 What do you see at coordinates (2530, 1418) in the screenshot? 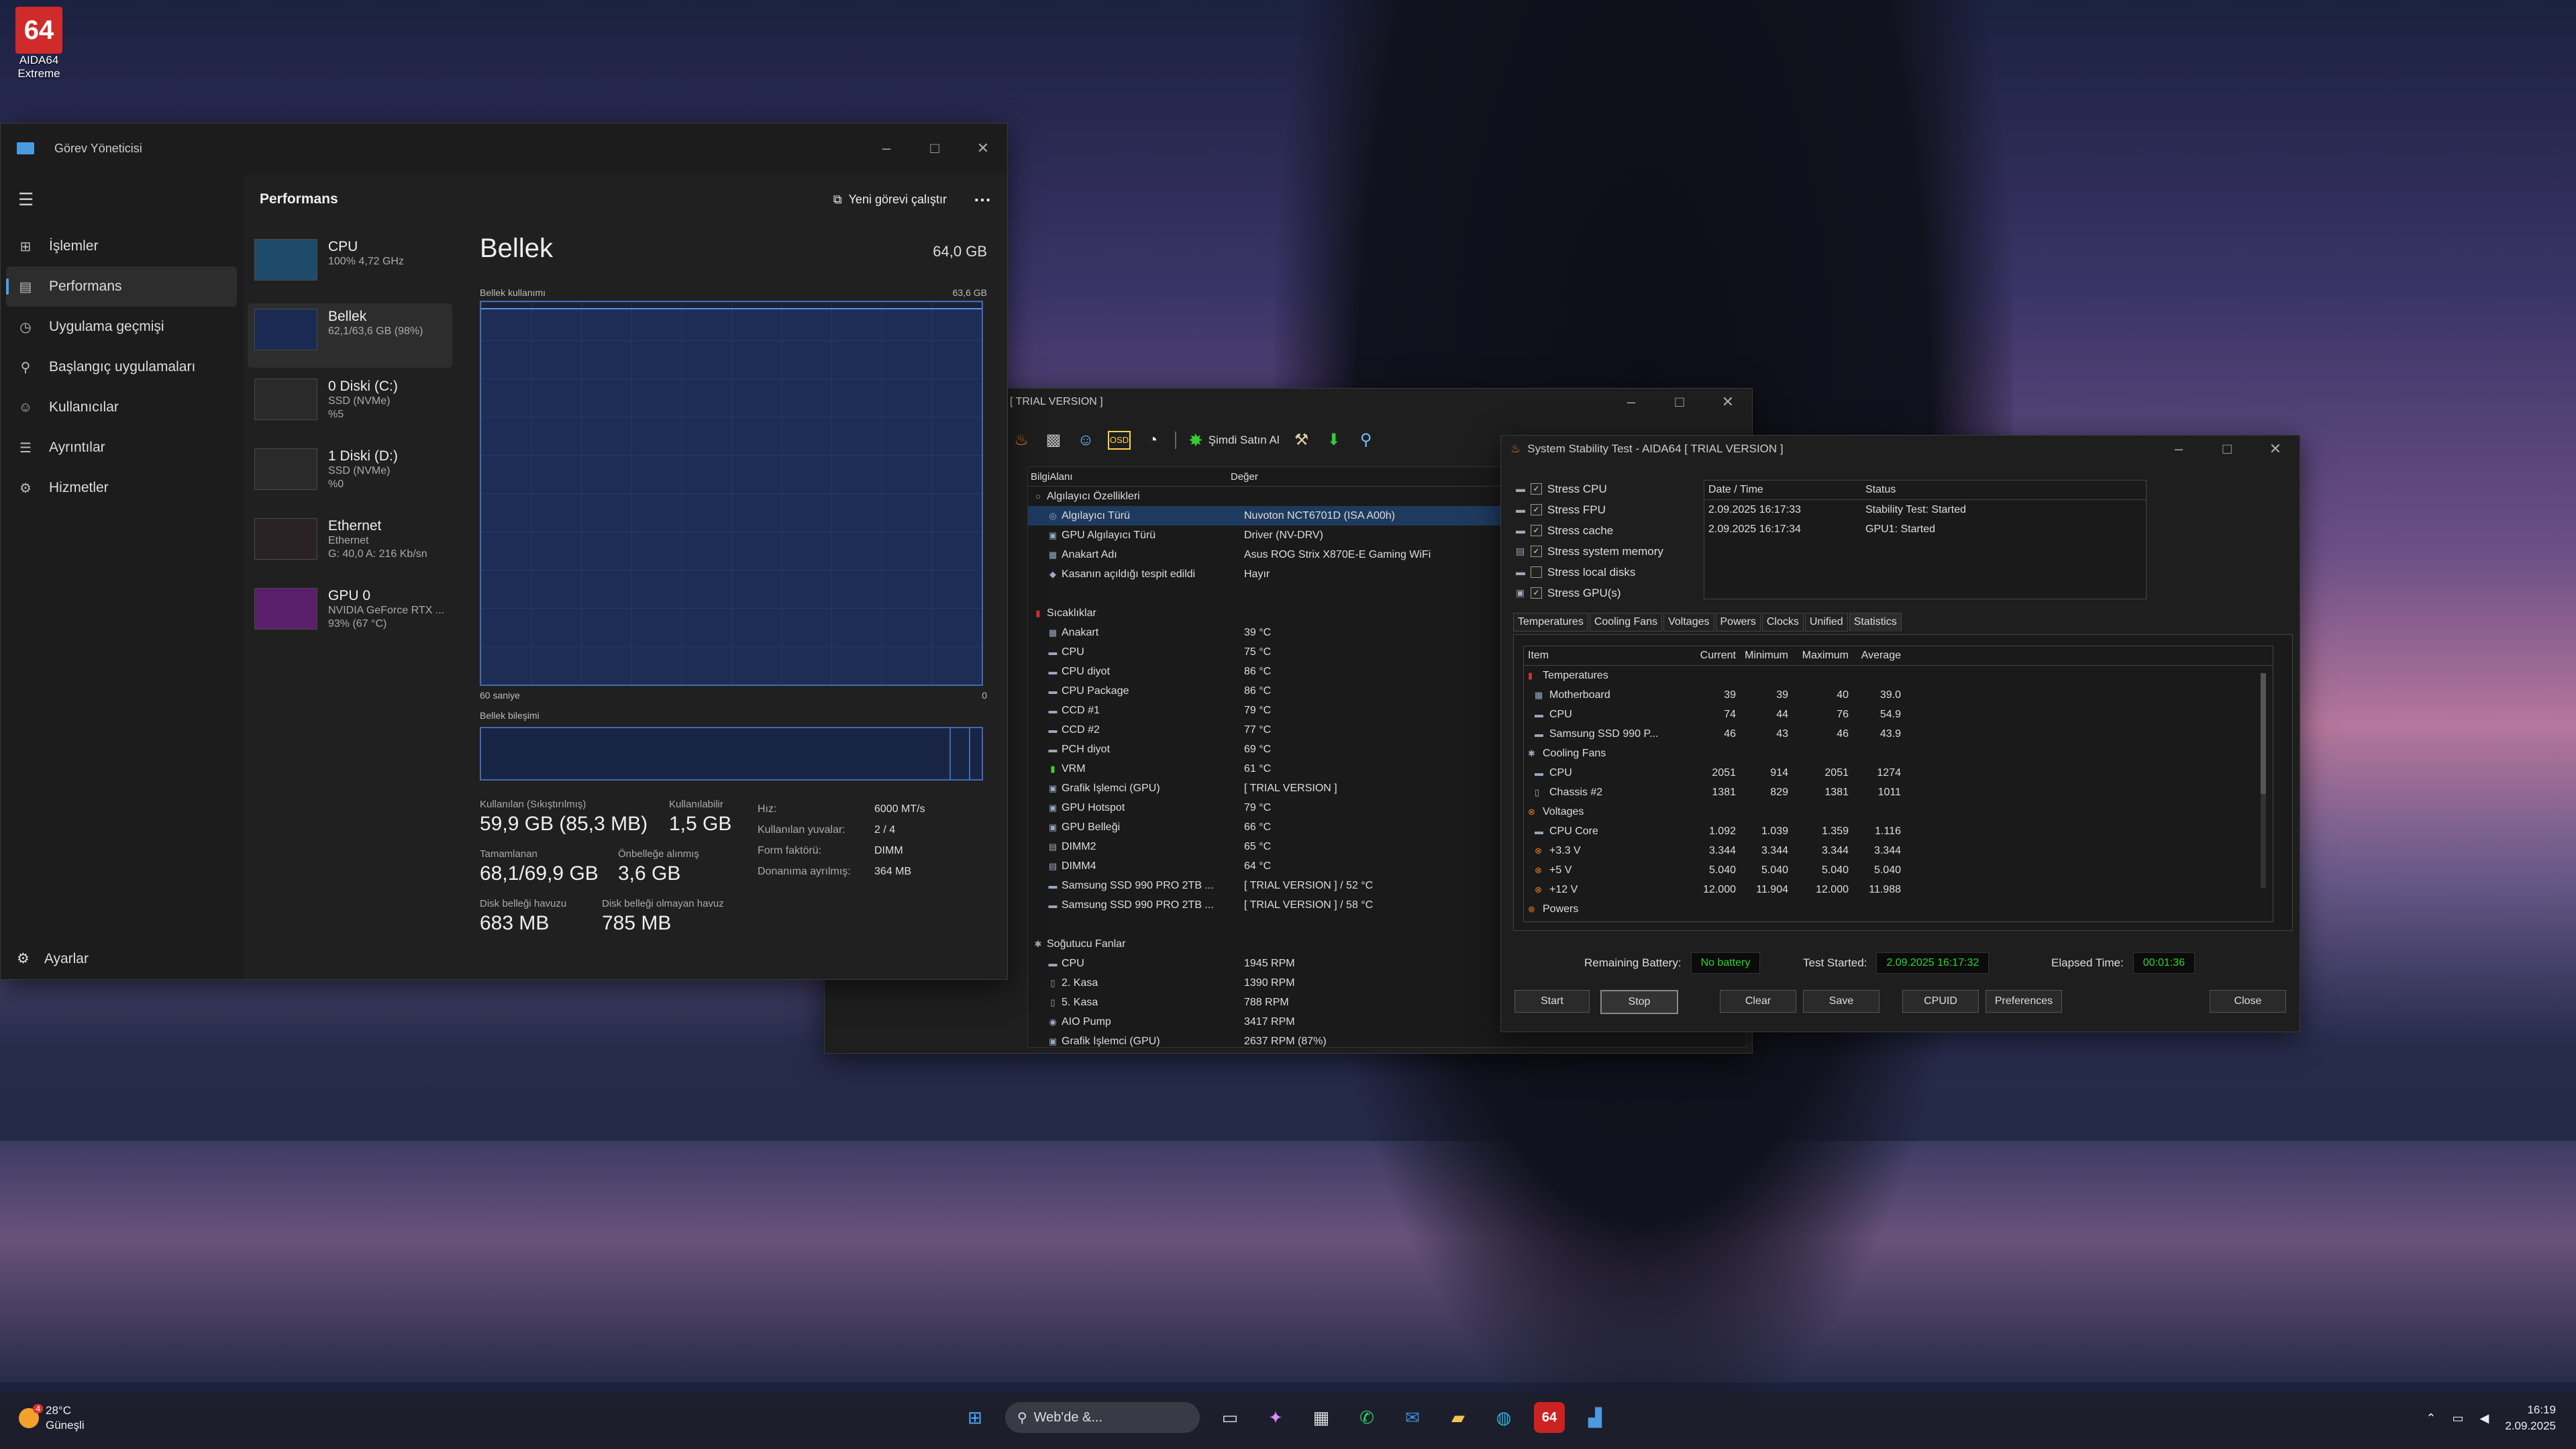
I see `clock: 16:19 2.09.2025` at bounding box center [2530, 1418].